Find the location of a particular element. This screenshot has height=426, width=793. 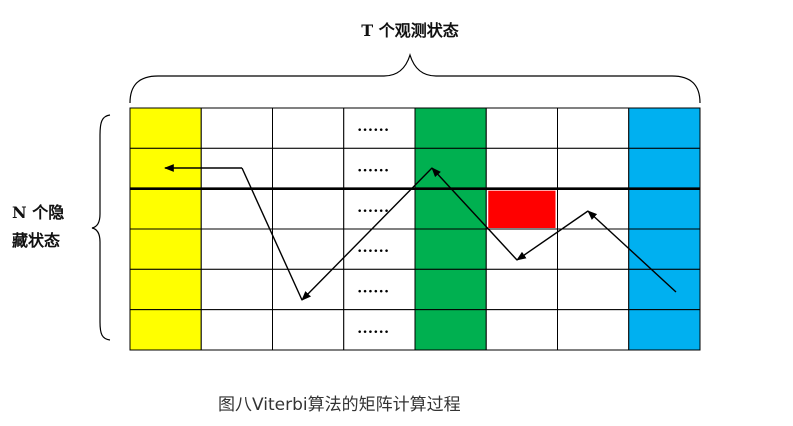

left-label-line1: N 个隐 is located at coordinates (38, 212).